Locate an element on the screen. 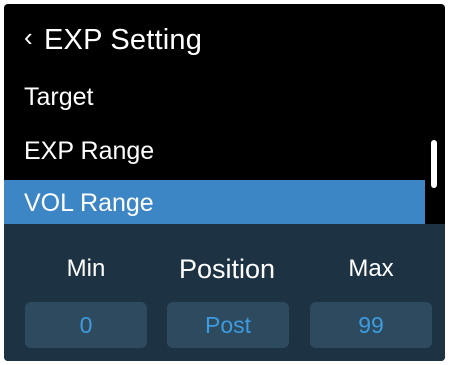 The width and height of the screenshot is (449, 365). min-value-field: 0 is located at coordinates (86, 325).